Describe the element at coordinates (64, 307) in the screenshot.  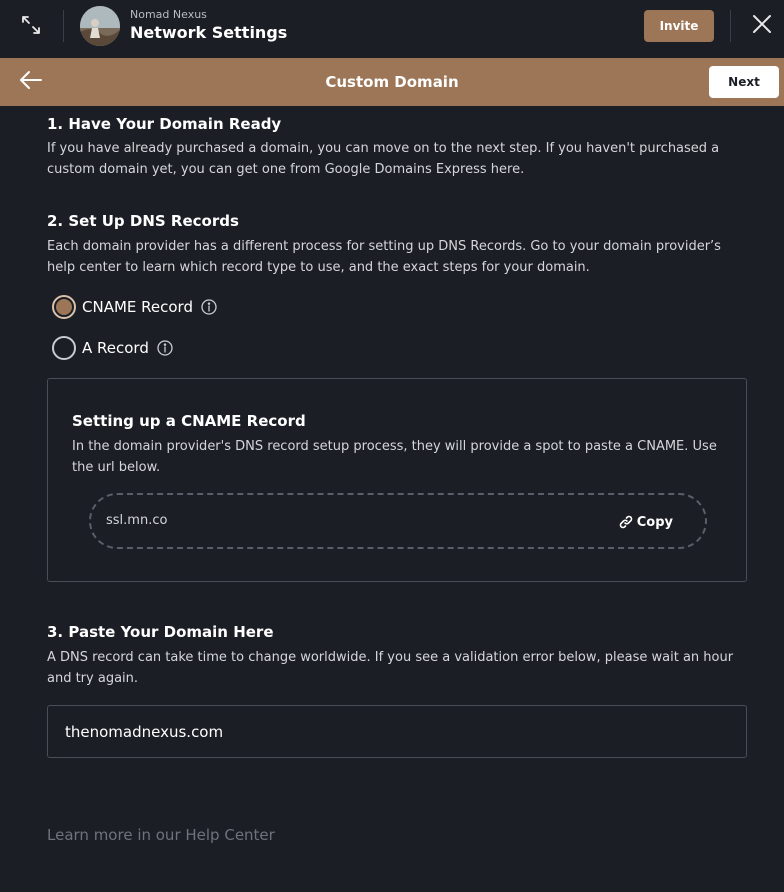
I see `radio-button-selected` at that location.